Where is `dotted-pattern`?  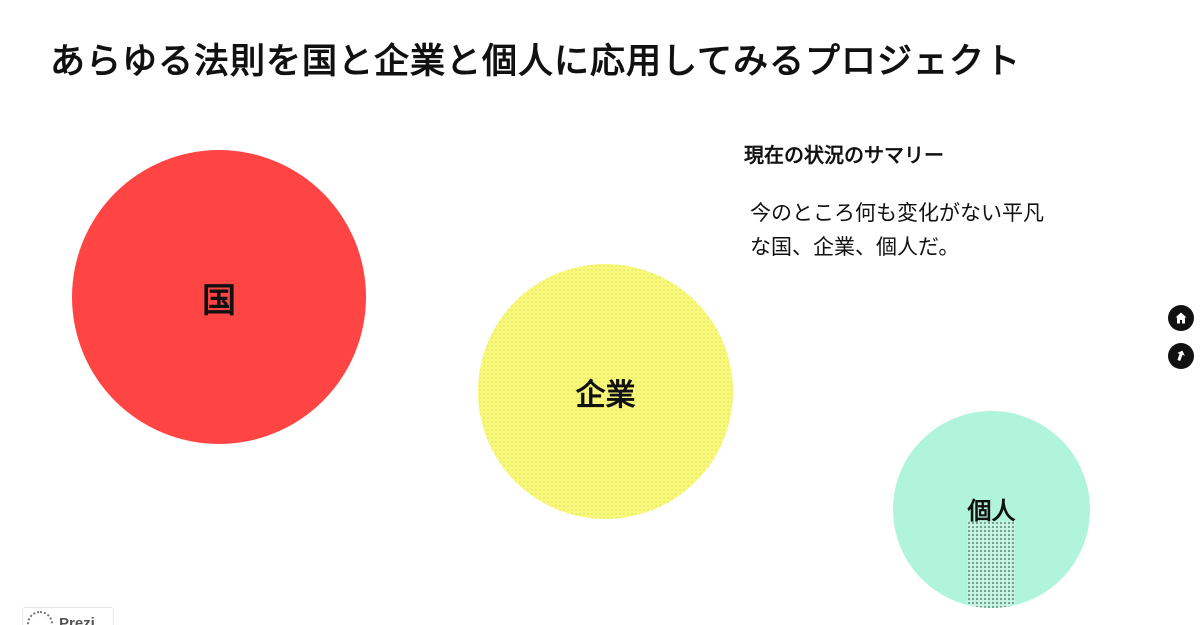
dotted-pattern is located at coordinates (991, 564).